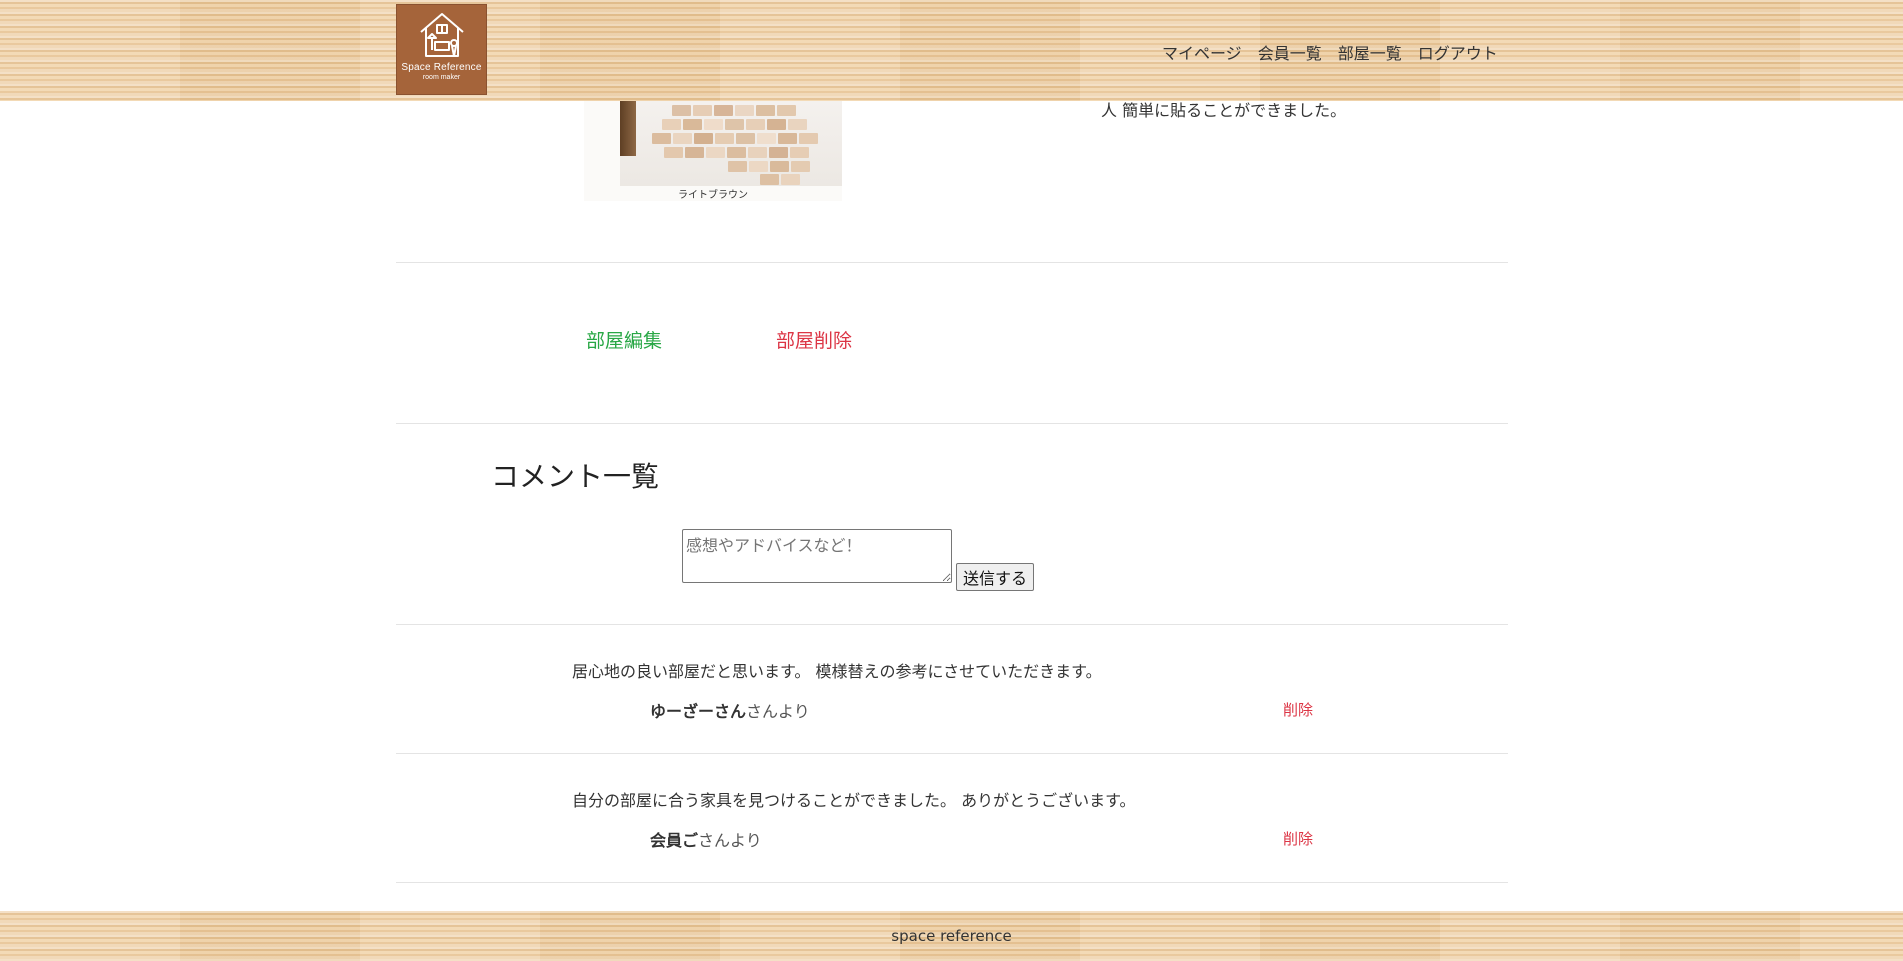  Describe the element at coordinates (1290, 52) in the screenshot. I see `nav-members-link: 会員一覧` at that location.